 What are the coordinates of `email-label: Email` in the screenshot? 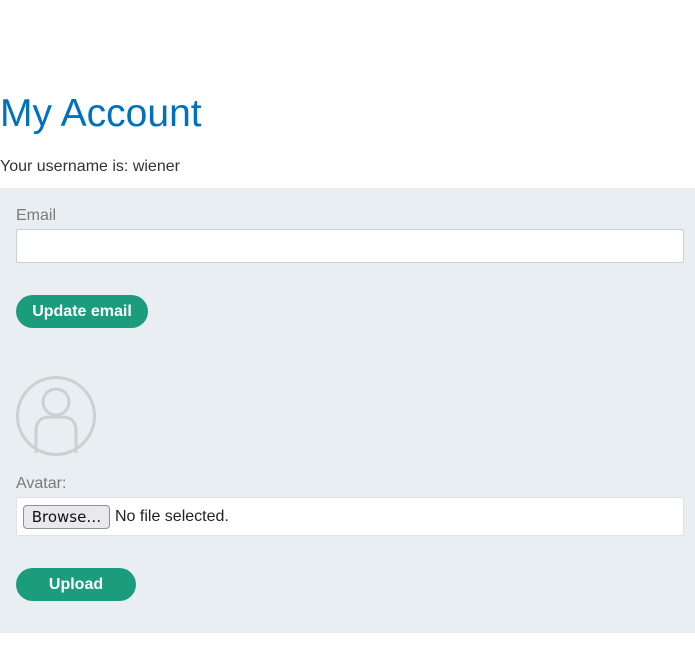 It's located at (36, 215).